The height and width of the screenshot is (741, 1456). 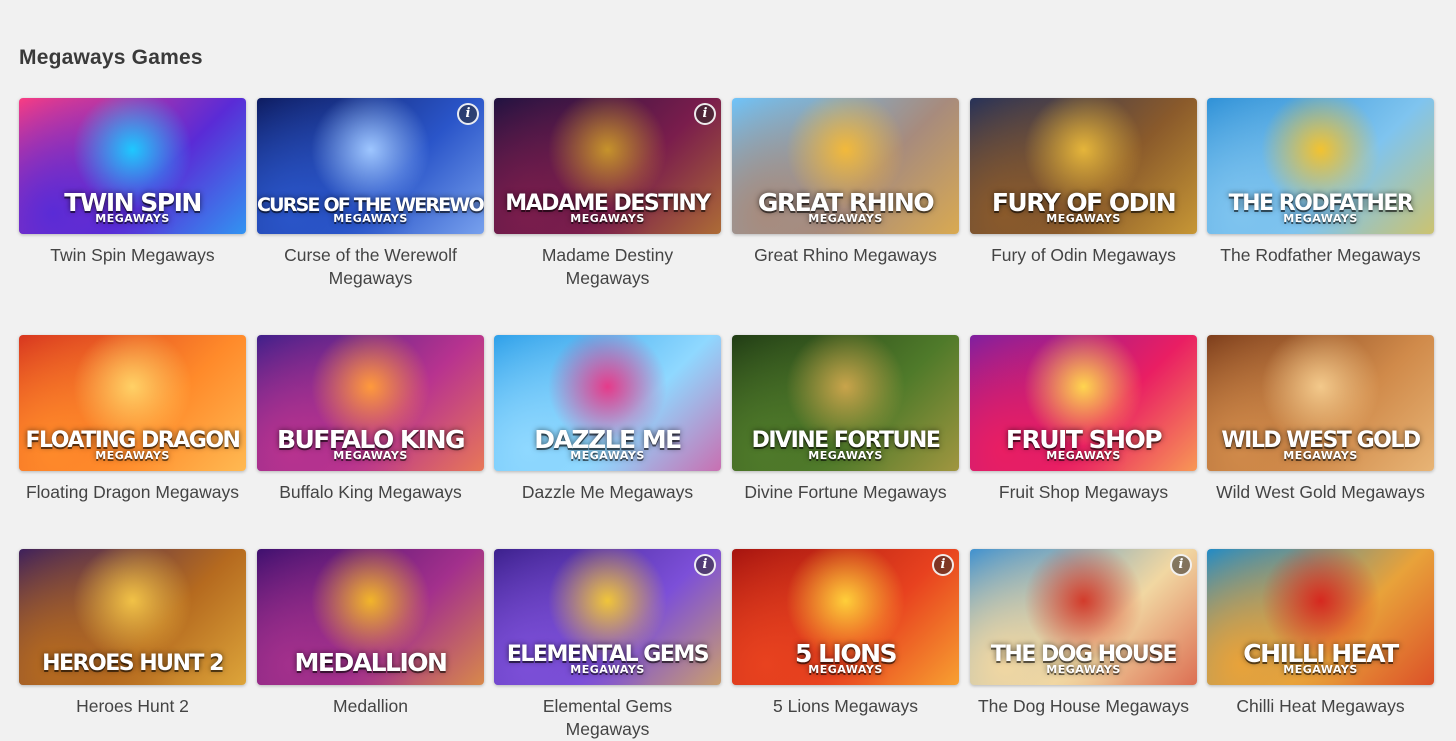 I want to click on game-title: Heroes Hunt 2, so click(x=132, y=706).